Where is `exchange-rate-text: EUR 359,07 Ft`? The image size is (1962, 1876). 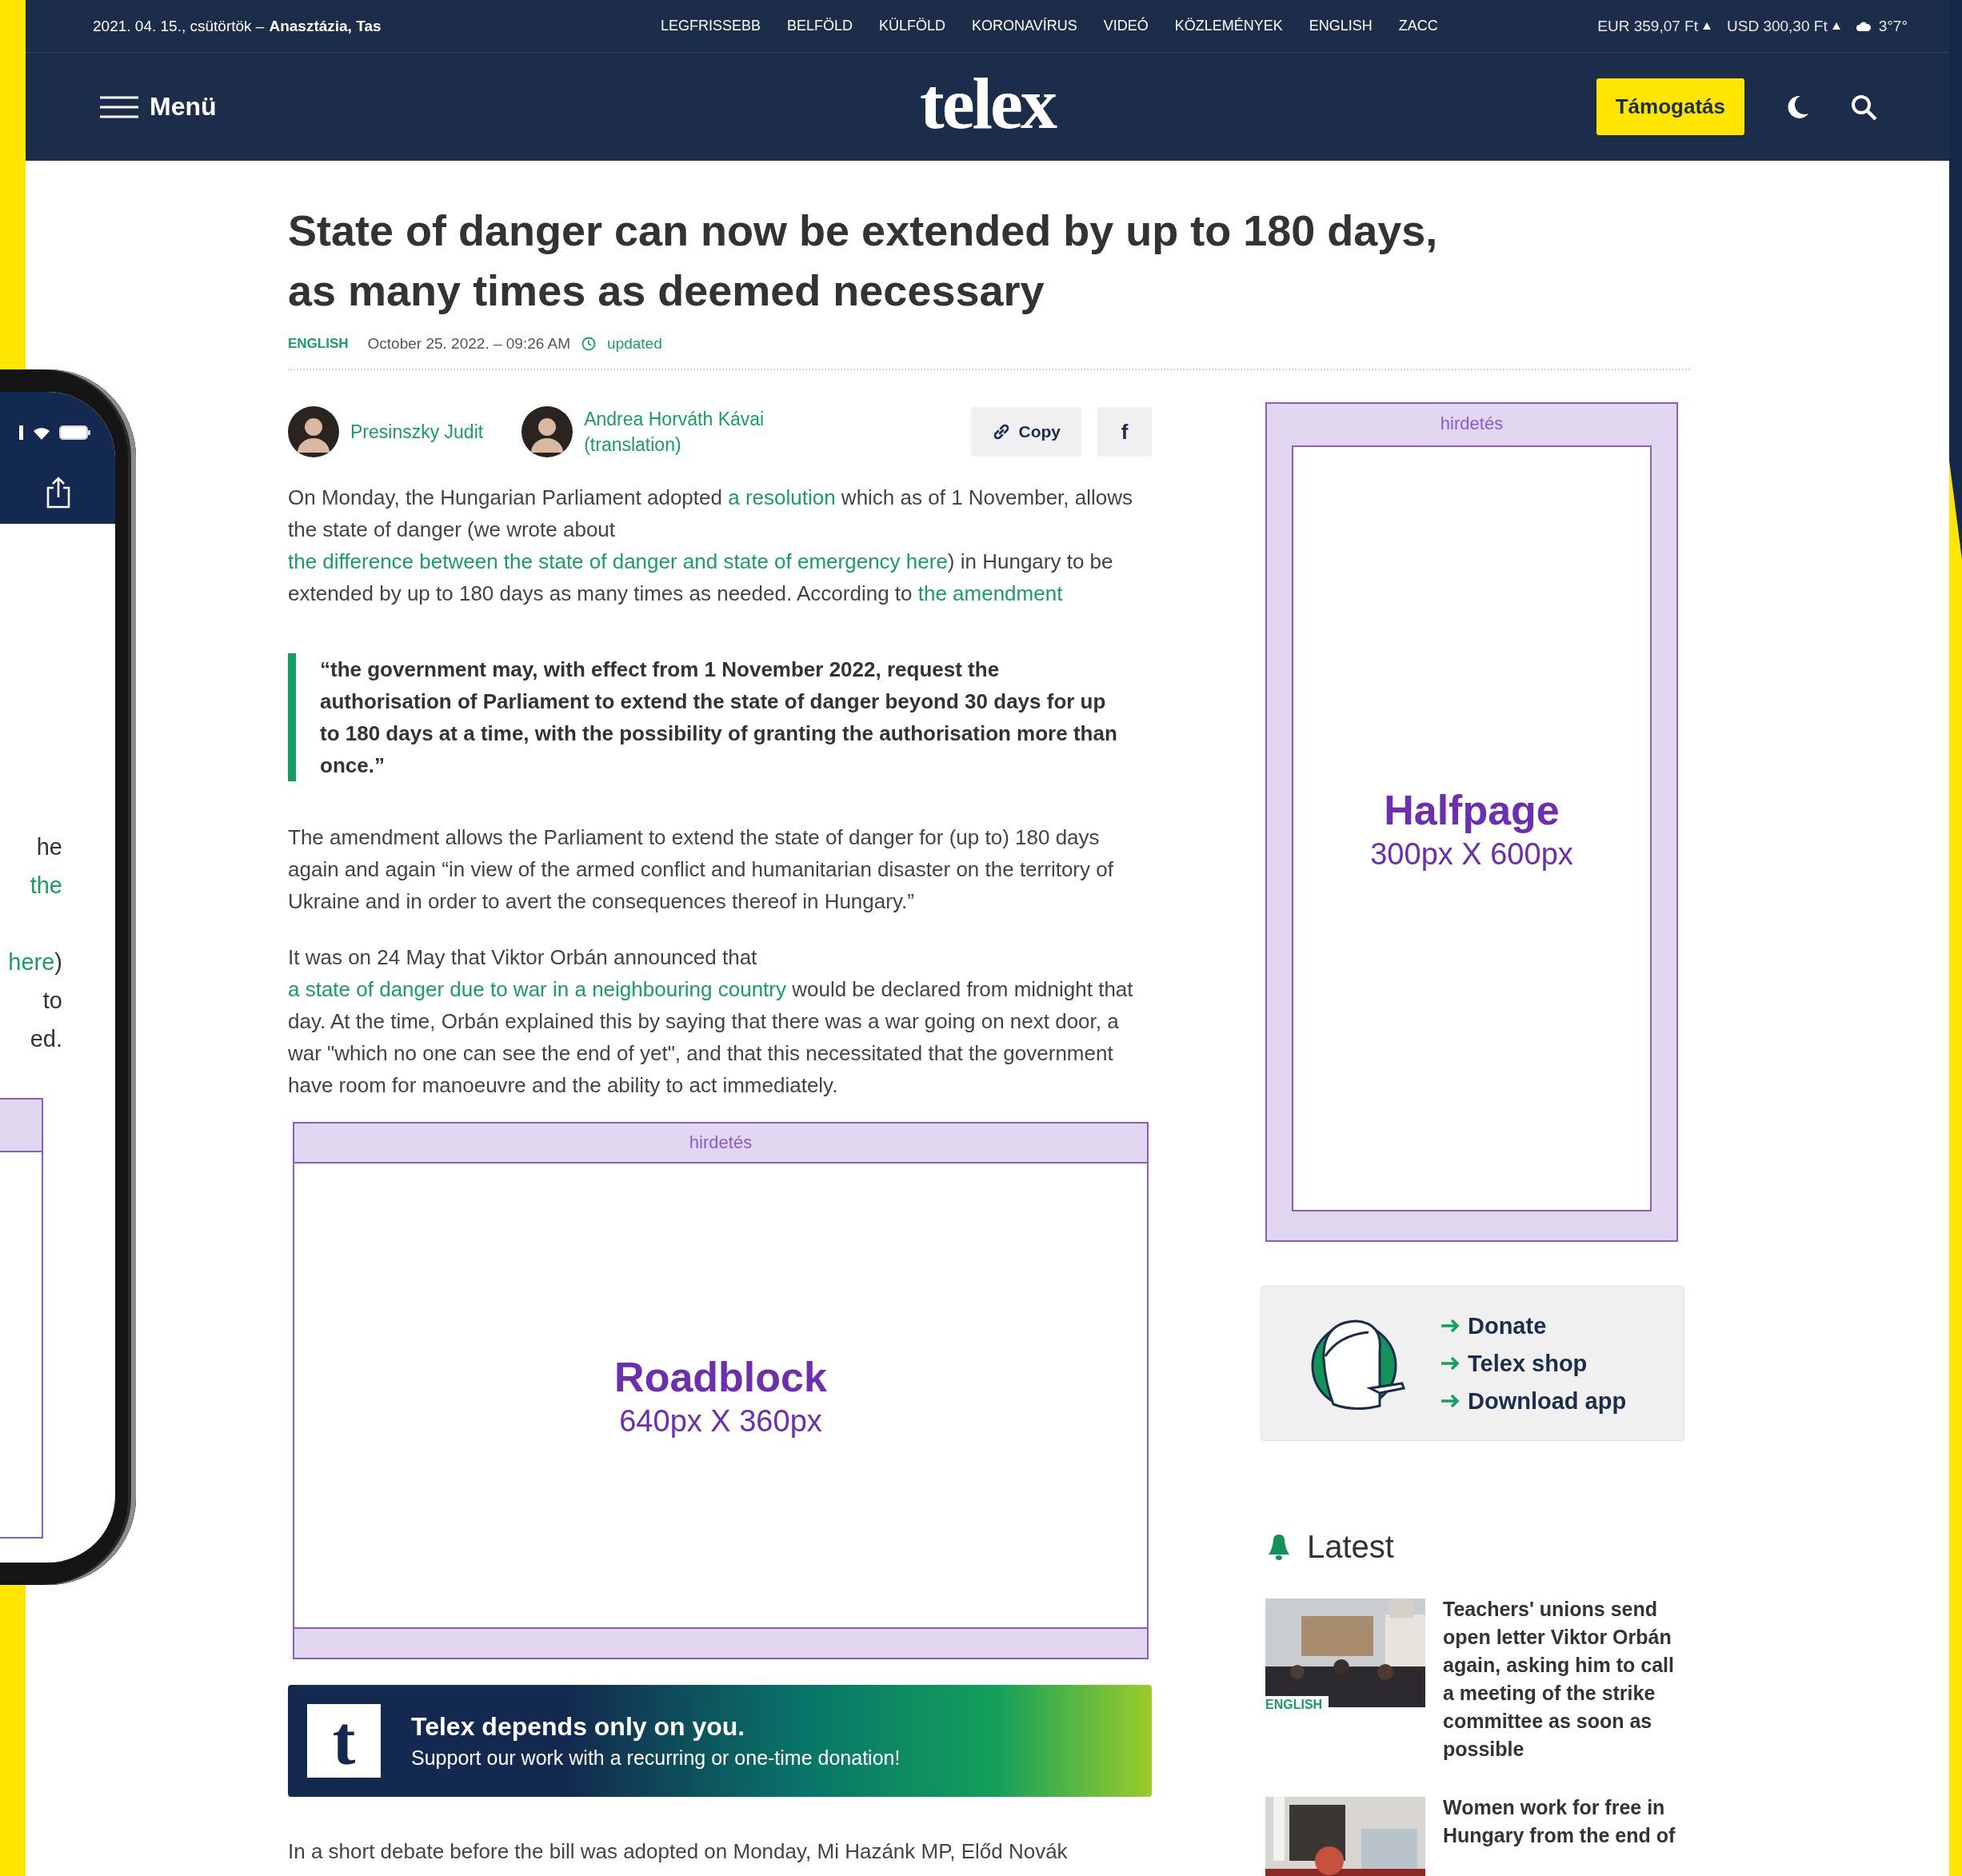
exchange-rate-text: EUR 359,07 Ft is located at coordinates (1648, 26).